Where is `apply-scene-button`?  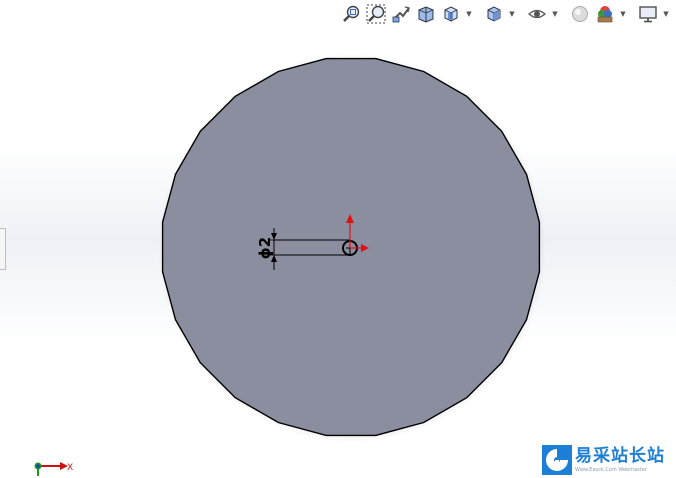 apply-scene-button is located at coordinates (605, 14).